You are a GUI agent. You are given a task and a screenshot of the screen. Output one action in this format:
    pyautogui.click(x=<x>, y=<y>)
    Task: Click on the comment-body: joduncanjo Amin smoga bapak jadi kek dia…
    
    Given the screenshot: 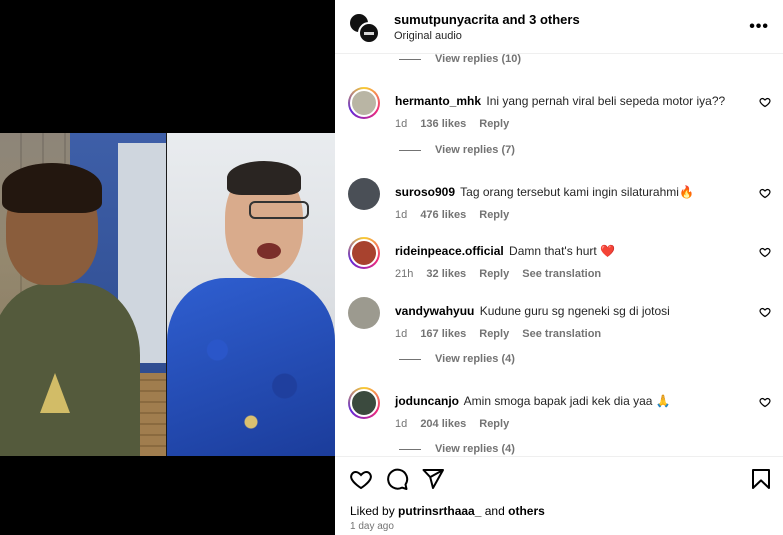 What is the action you would take?
    pyautogui.click(x=570, y=401)
    